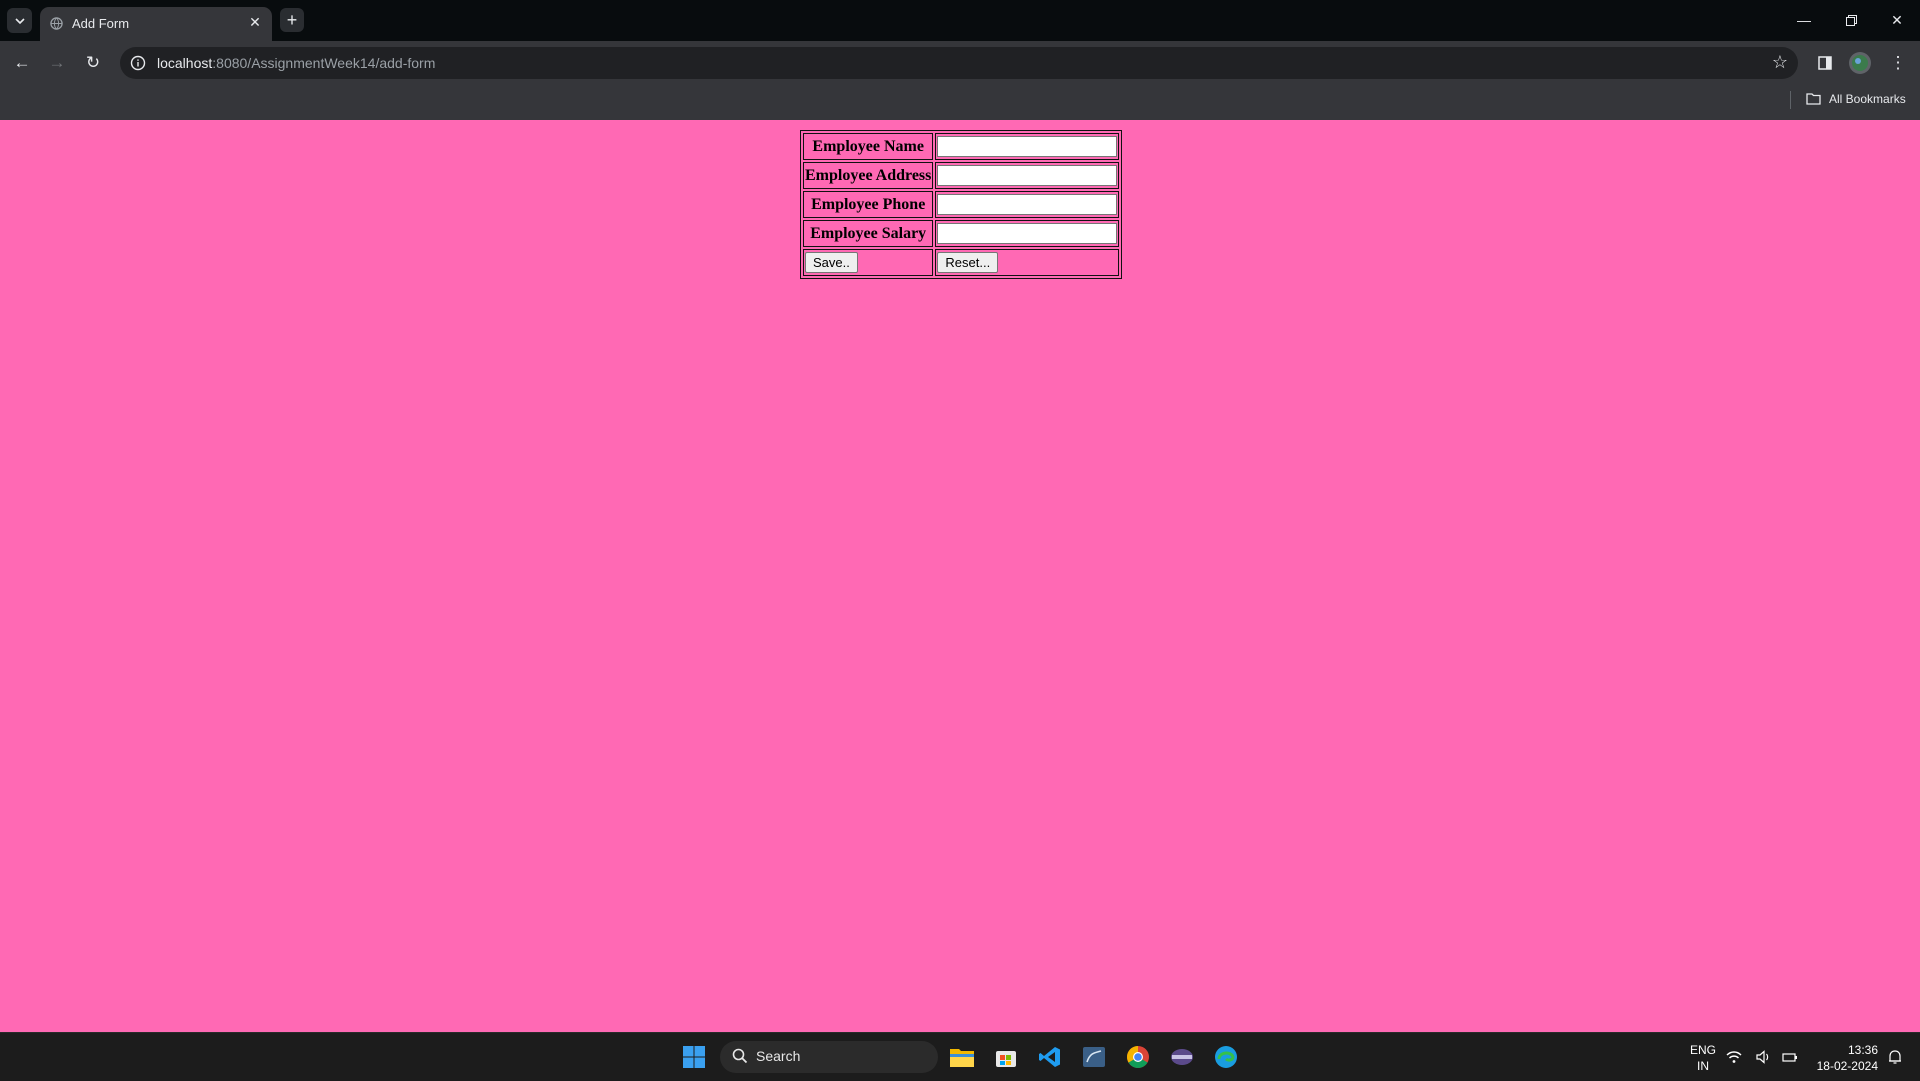 This screenshot has height=1081, width=1920. I want to click on form-row: Employee Salary, so click(961, 233).